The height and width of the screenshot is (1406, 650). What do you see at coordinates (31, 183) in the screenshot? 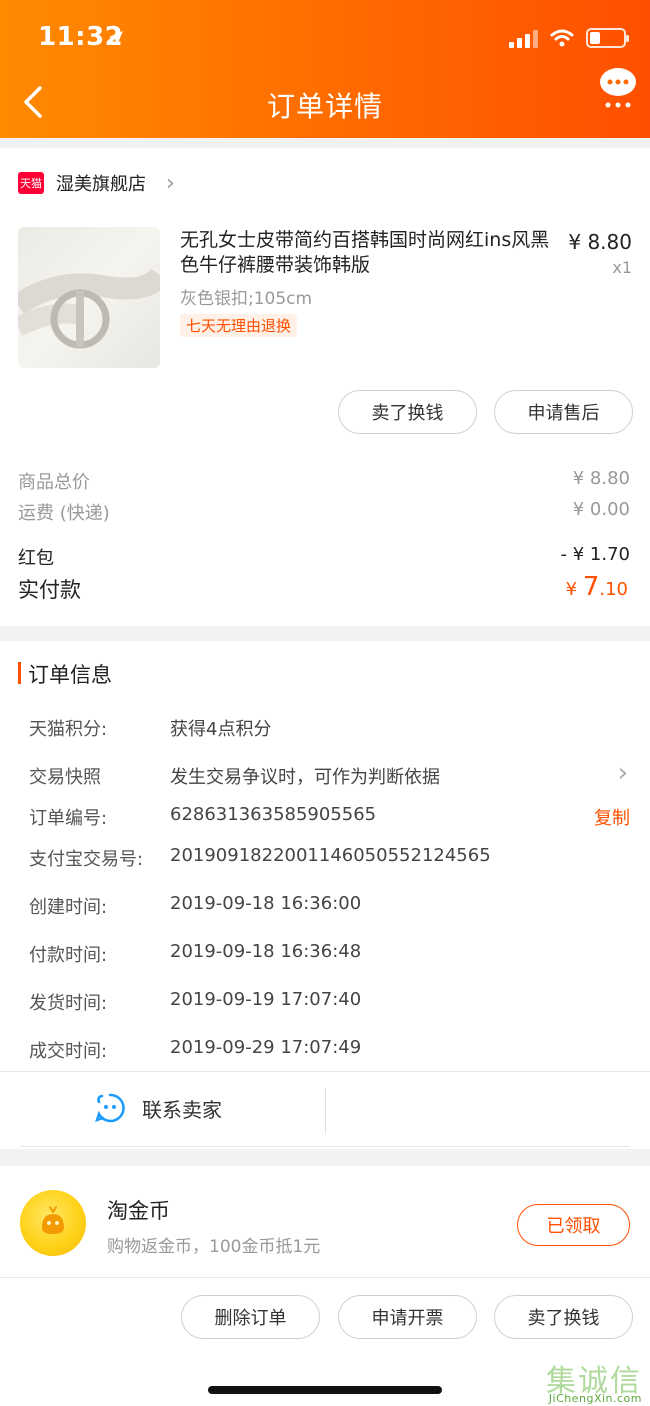
I see `tmall-badge: 天猫` at bounding box center [31, 183].